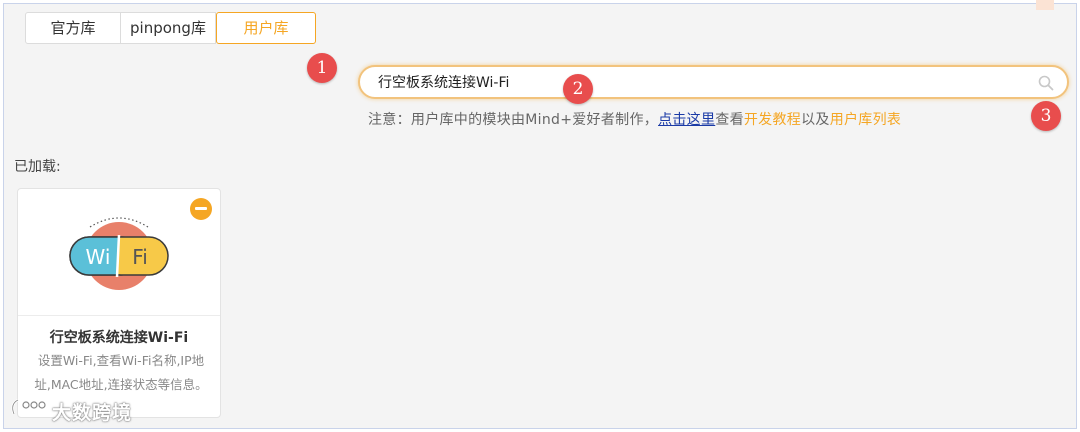 The width and height of the screenshot is (1080, 432). Describe the element at coordinates (1046, 83) in the screenshot. I see `search-icon` at that location.